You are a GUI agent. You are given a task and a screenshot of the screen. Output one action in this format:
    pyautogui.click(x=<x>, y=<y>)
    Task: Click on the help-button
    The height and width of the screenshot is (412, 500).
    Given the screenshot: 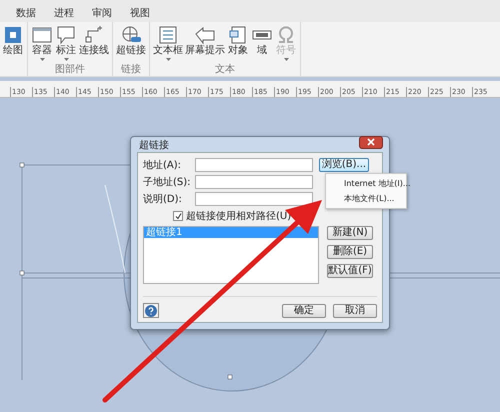 What is the action you would take?
    pyautogui.click(x=151, y=310)
    